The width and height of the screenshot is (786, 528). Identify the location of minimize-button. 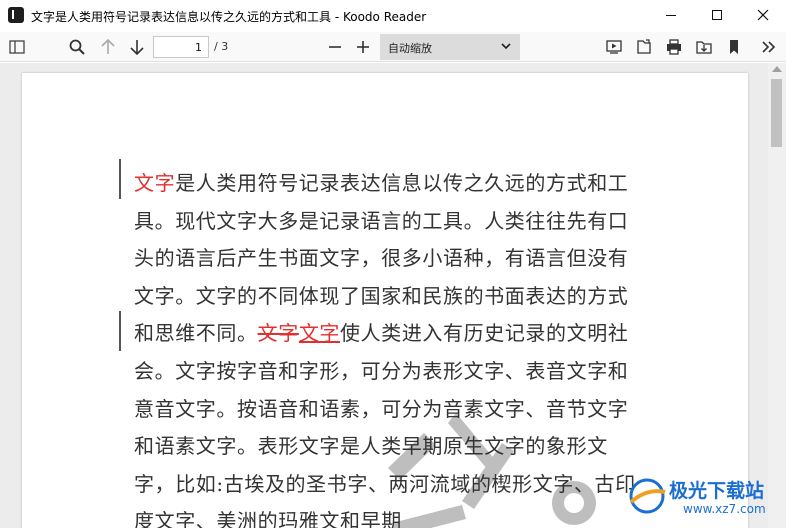
(671, 16).